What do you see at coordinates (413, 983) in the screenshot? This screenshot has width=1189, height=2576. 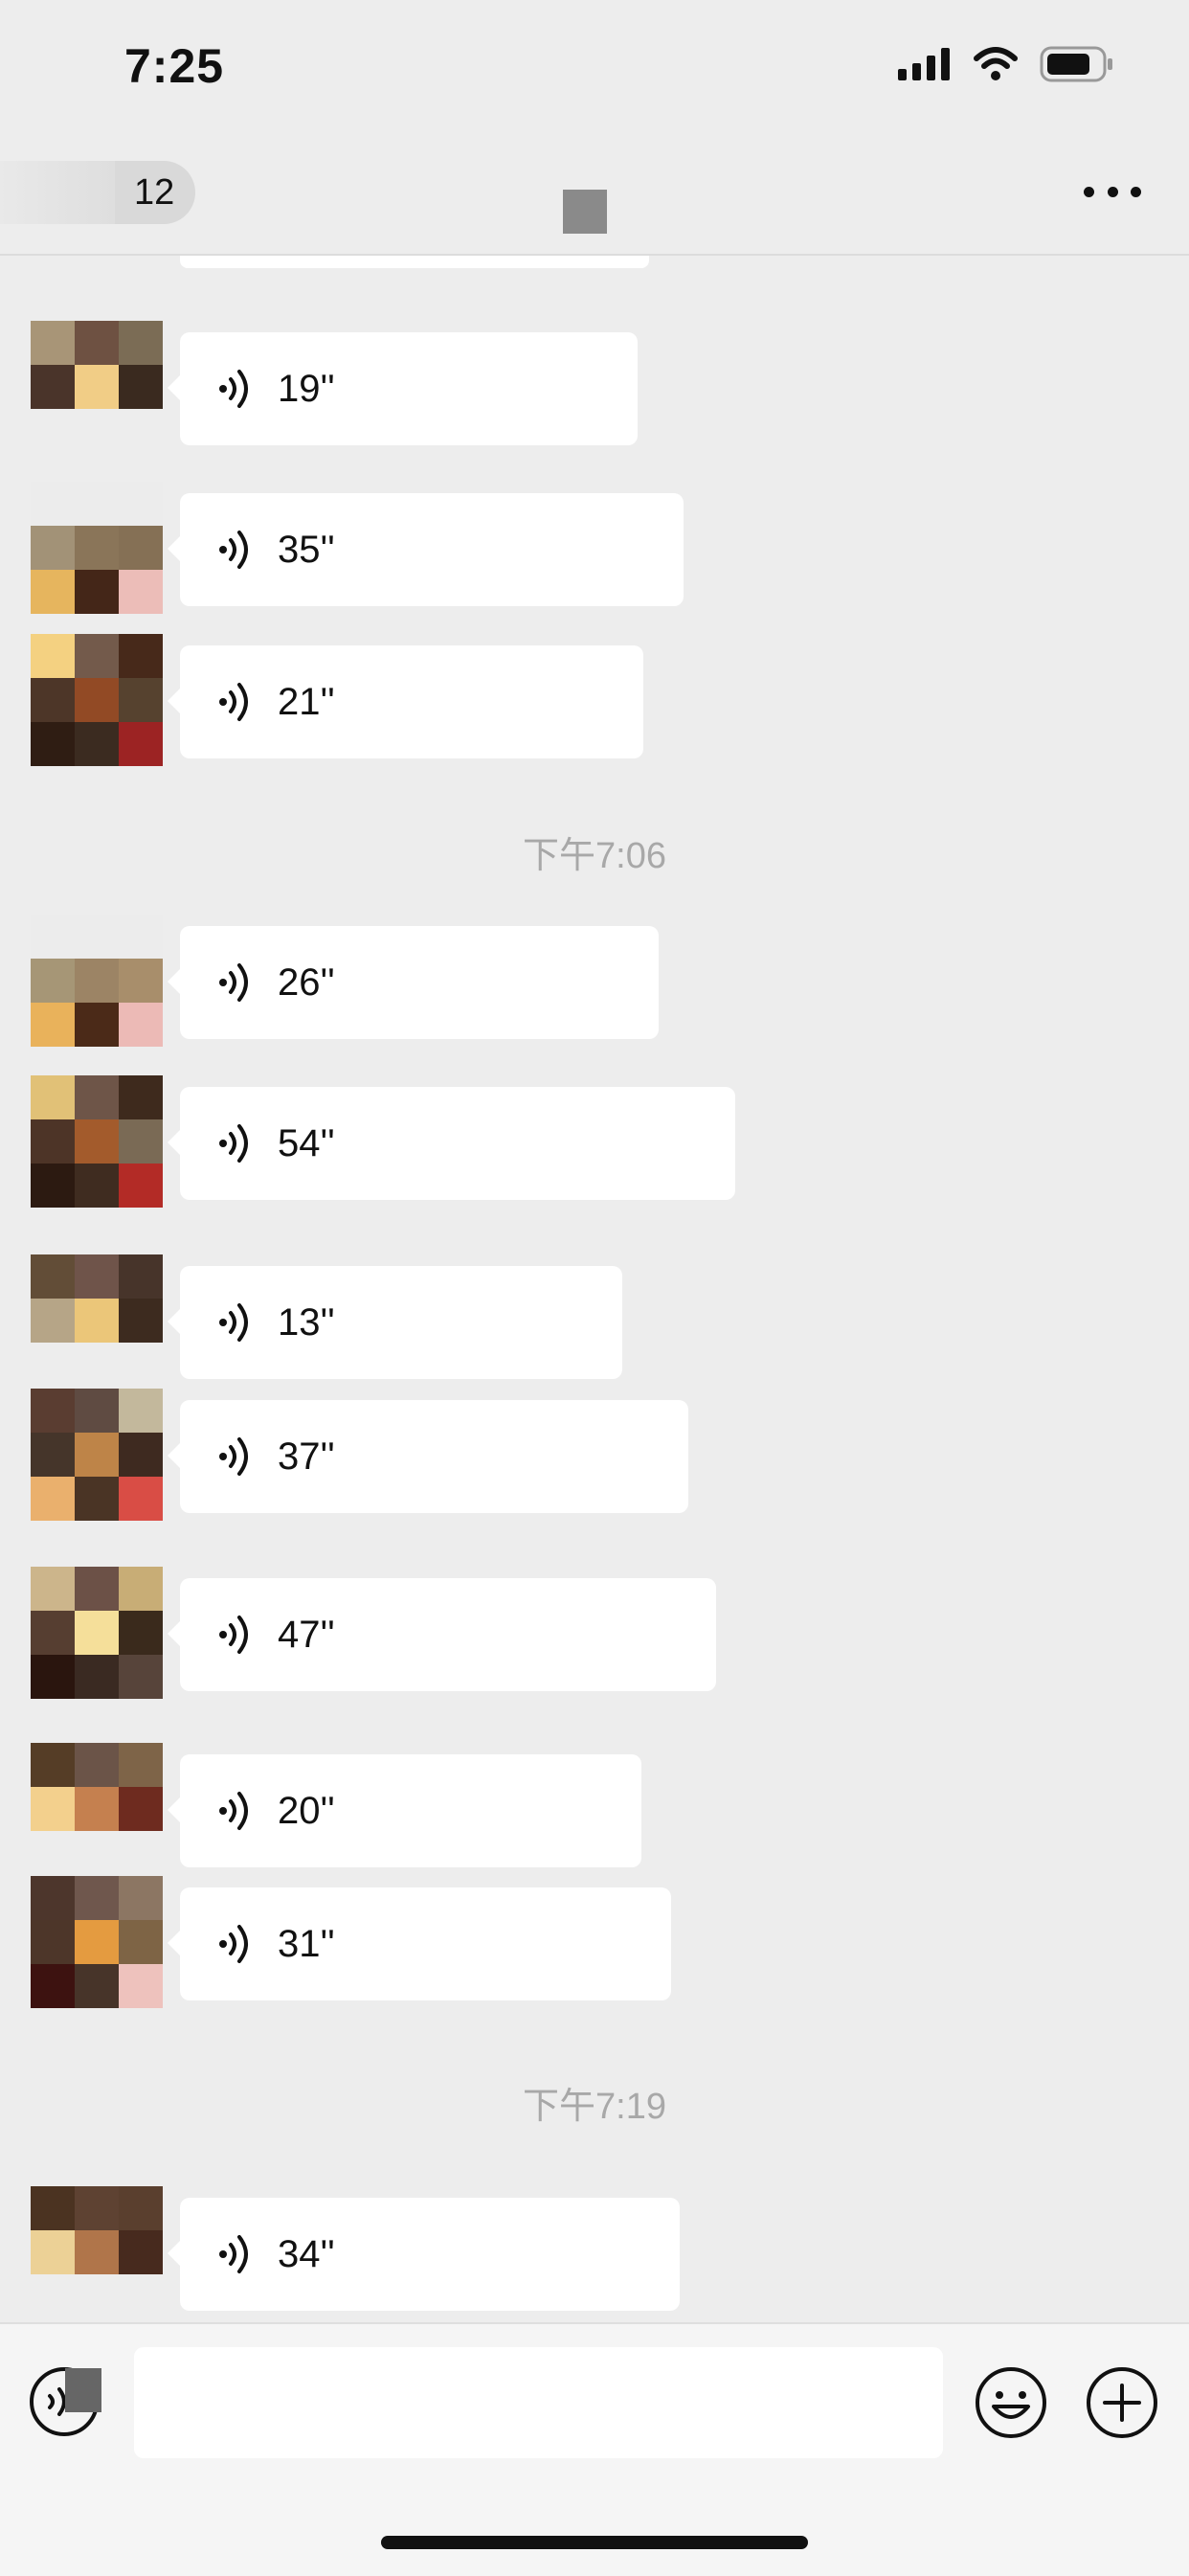 I see `voice-message-bubble: 26''` at bounding box center [413, 983].